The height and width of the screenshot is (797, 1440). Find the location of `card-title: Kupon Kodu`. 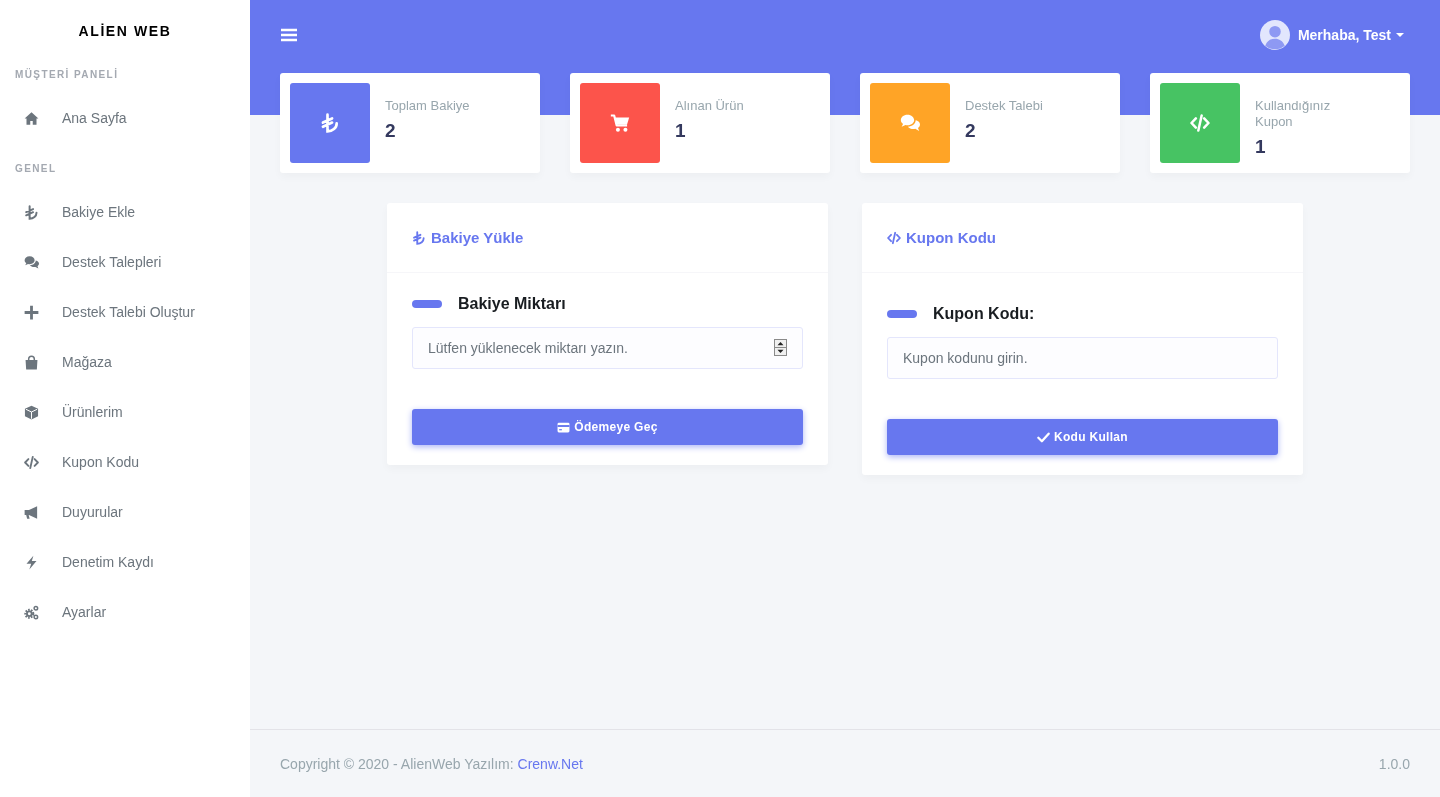

card-title: Kupon Kodu is located at coordinates (951, 237).